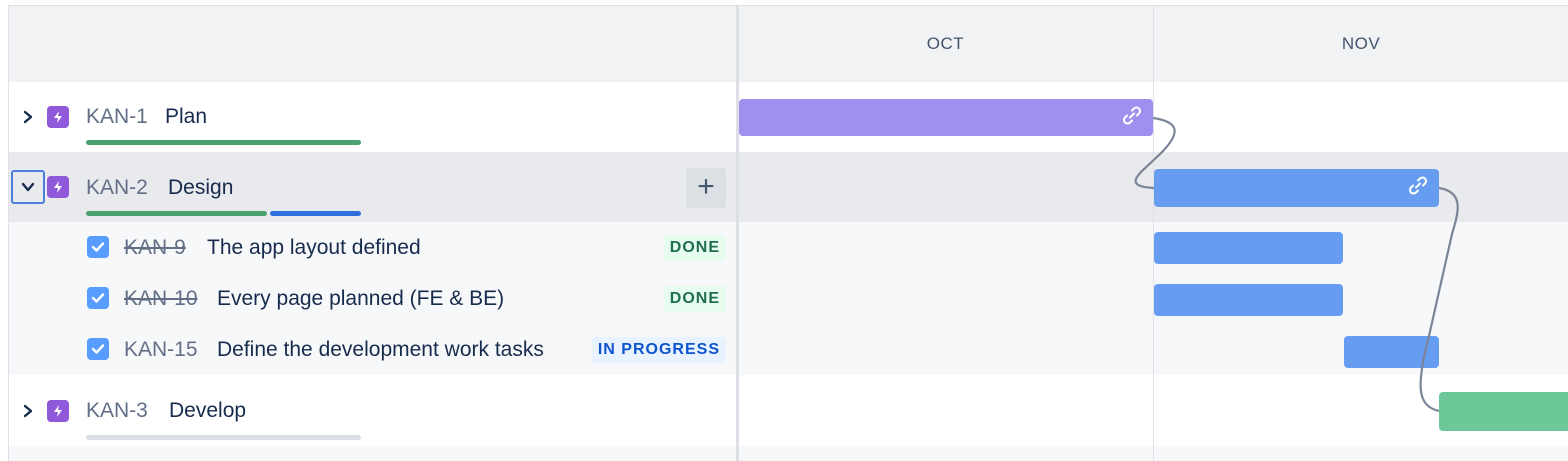 This screenshot has width=1568, height=461. I want to click on status-badge: IN PROGRESS, so click(658, 350).